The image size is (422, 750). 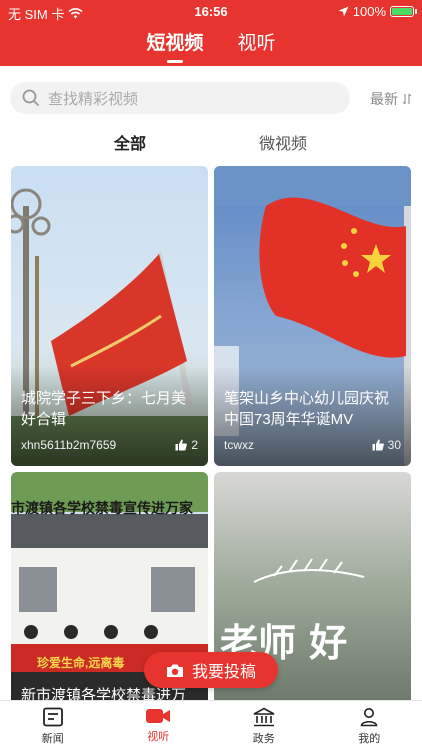 What do you see at coordinates (175, 45) in the screenshot?
I see `tab-short-video: 短视频` at bounding box center [175, 45].